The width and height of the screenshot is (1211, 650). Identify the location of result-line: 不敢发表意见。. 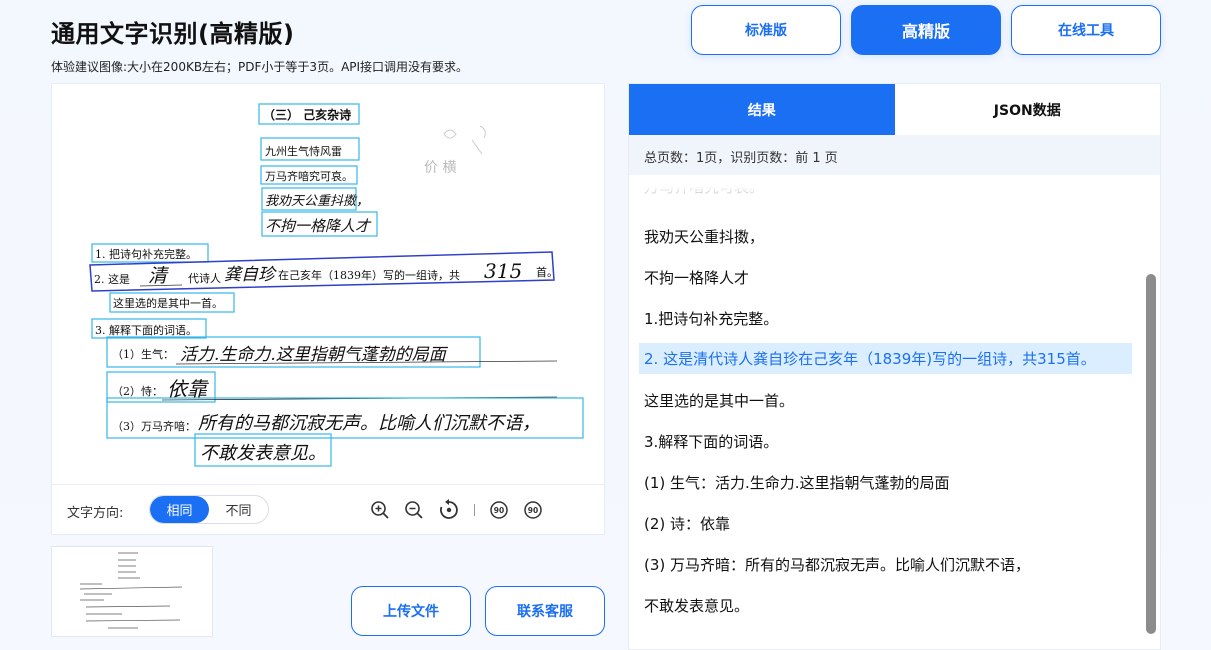
(885, 605).